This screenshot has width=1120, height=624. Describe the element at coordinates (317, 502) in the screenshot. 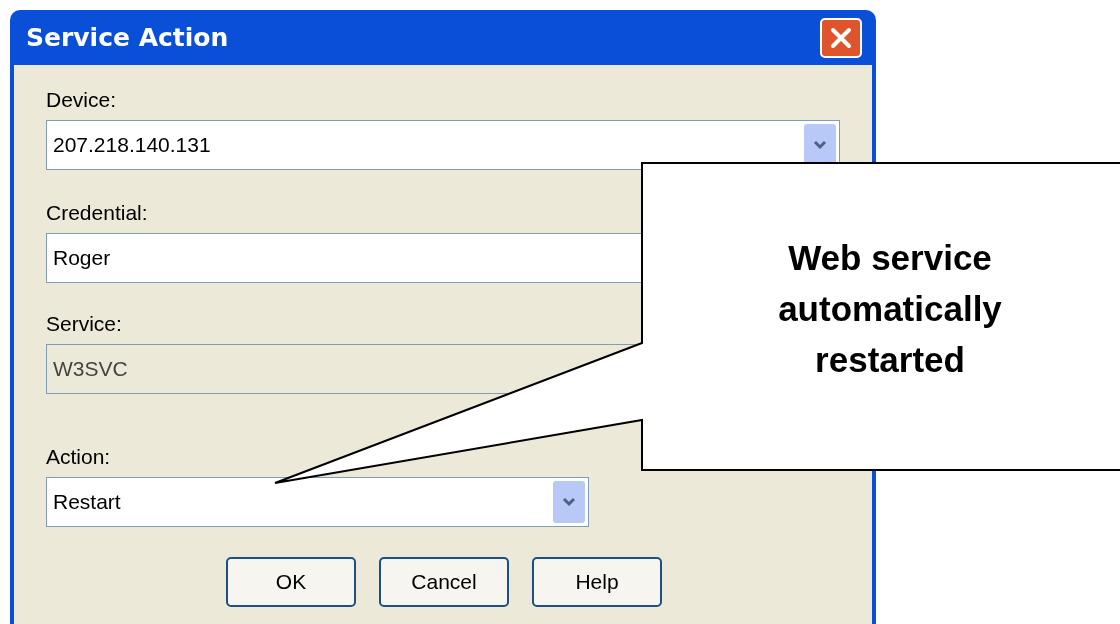

I see `dropdown-field: Restart` at that location.